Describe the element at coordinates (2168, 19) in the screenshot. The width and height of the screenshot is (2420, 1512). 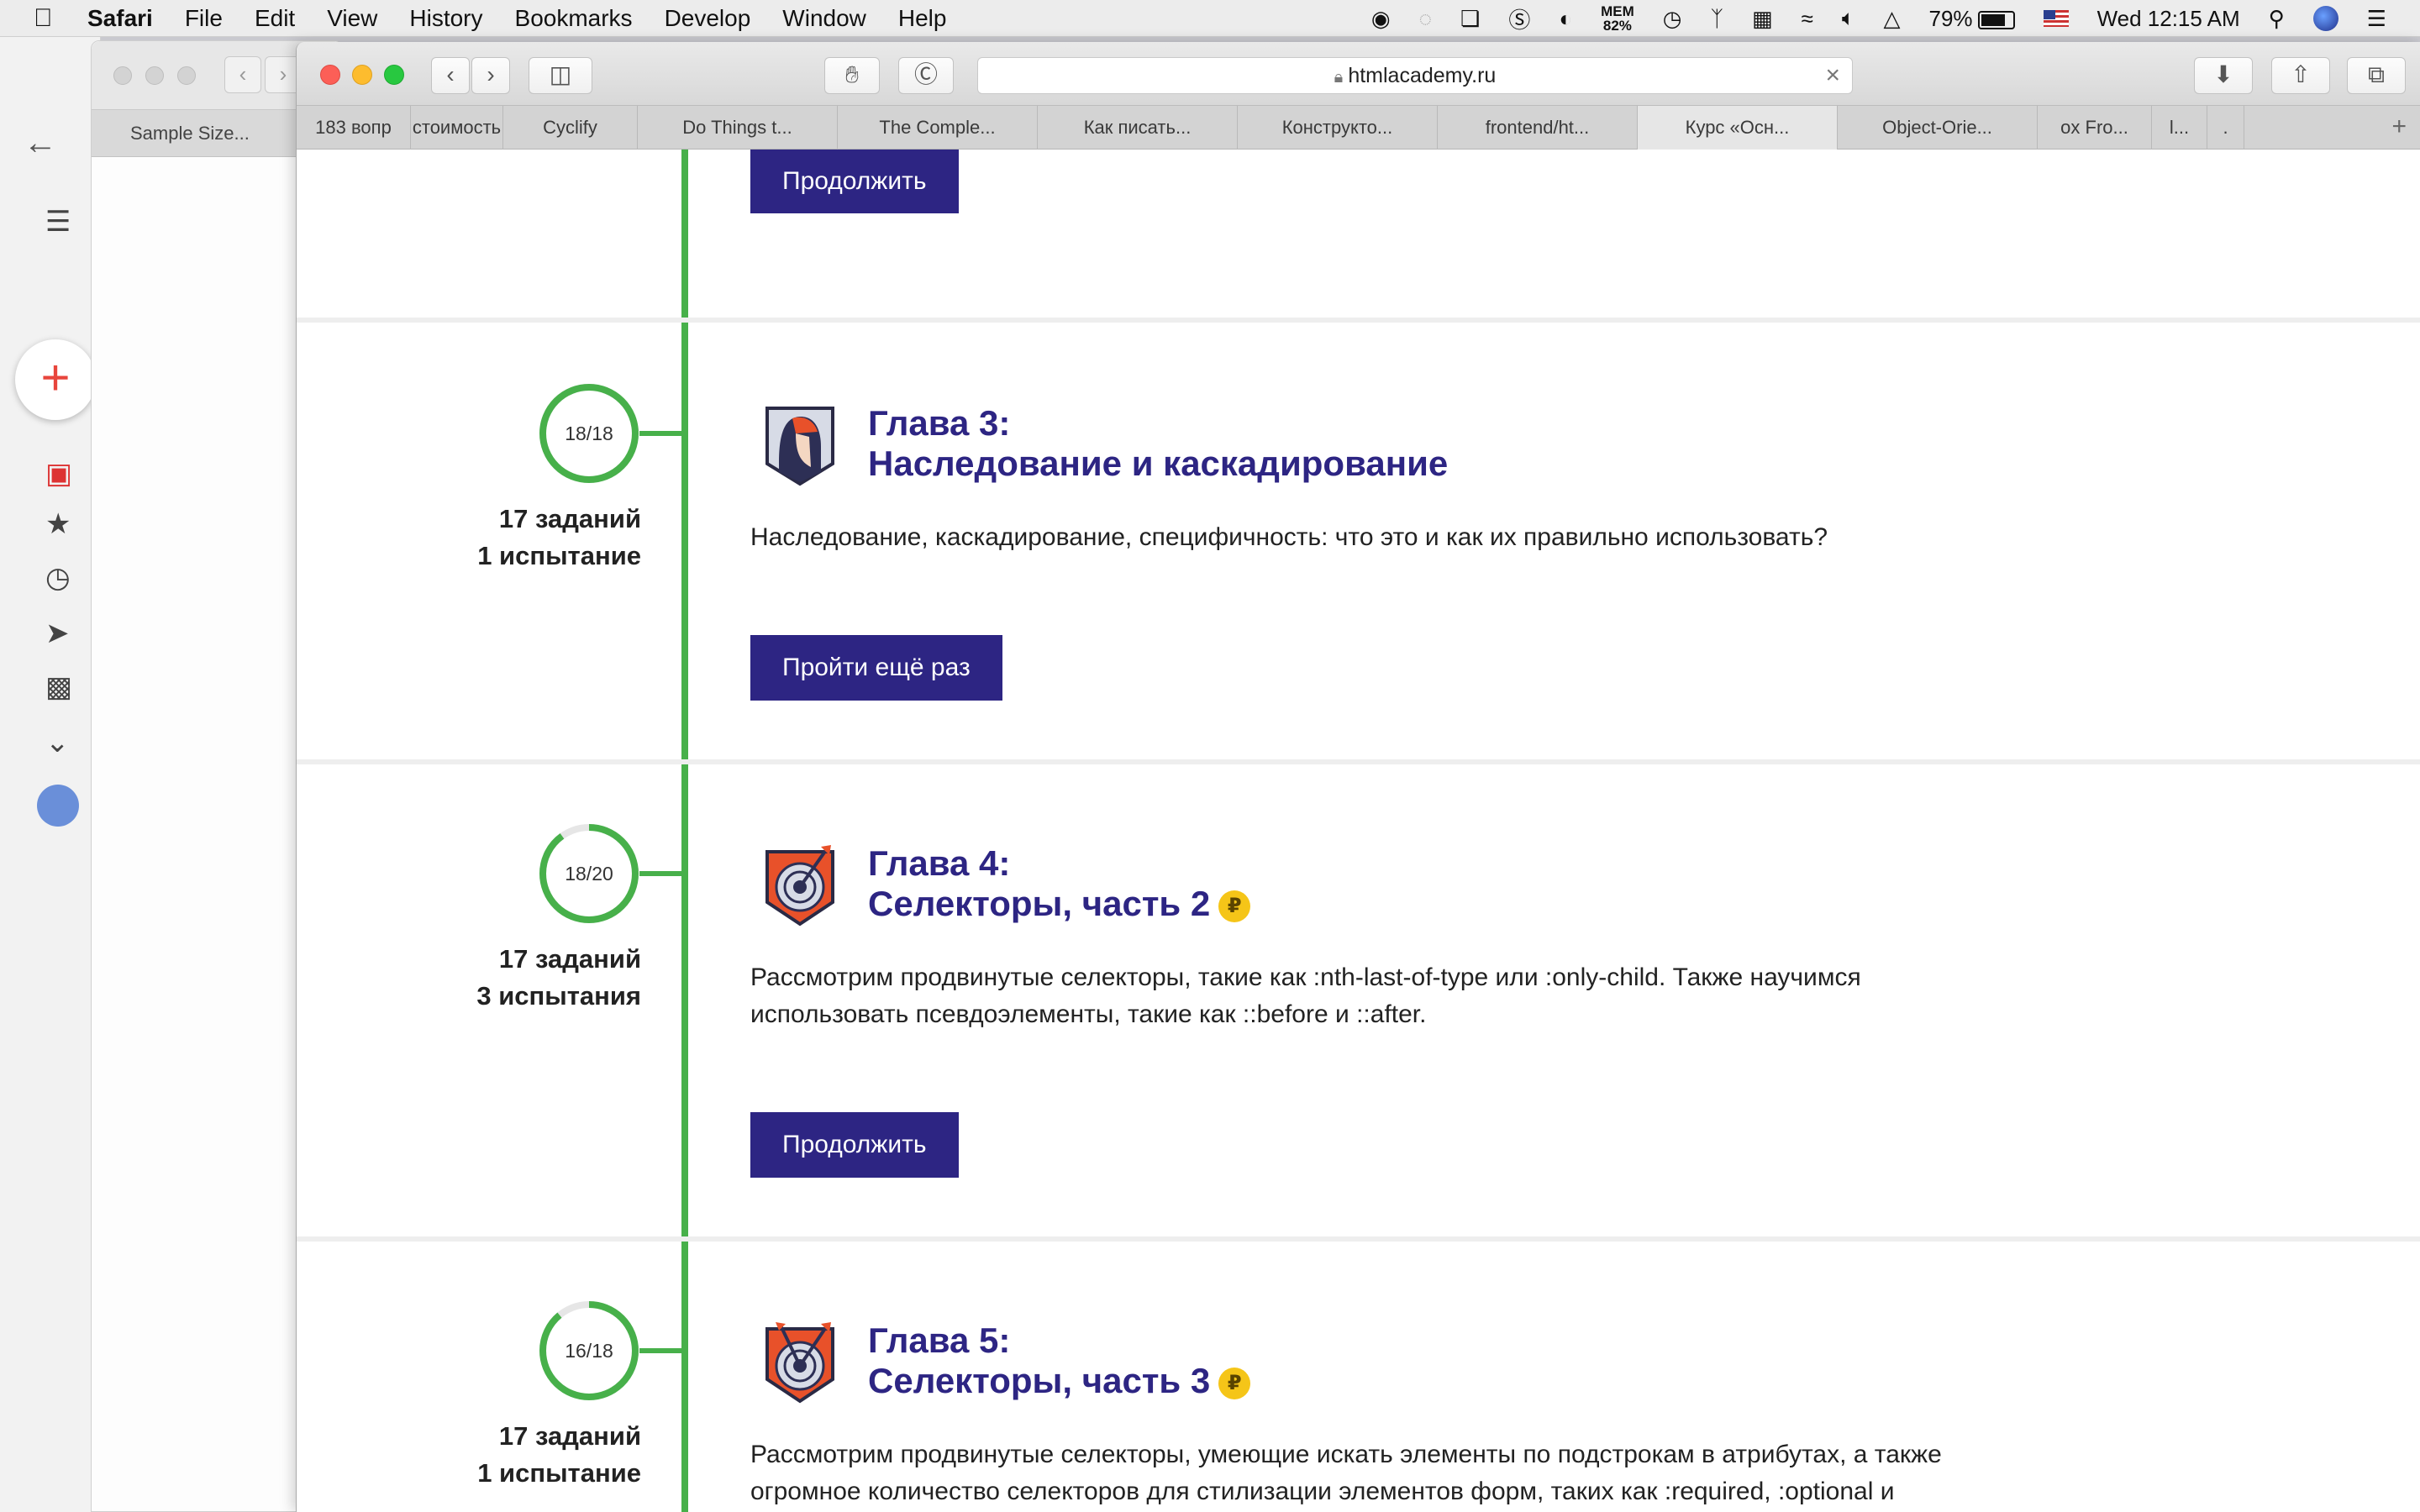
I see `clock: Wed 12:15 AM` at that location.